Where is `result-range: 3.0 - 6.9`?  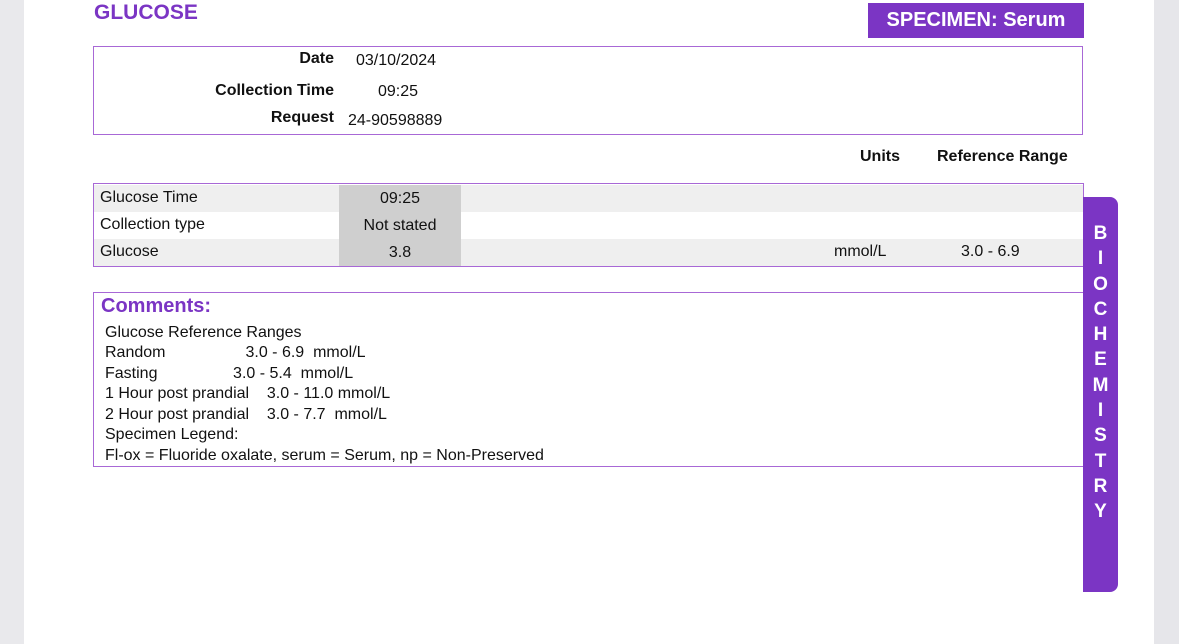 result-range: 3.0 - 6.9 is located at coordinates (990, 251).